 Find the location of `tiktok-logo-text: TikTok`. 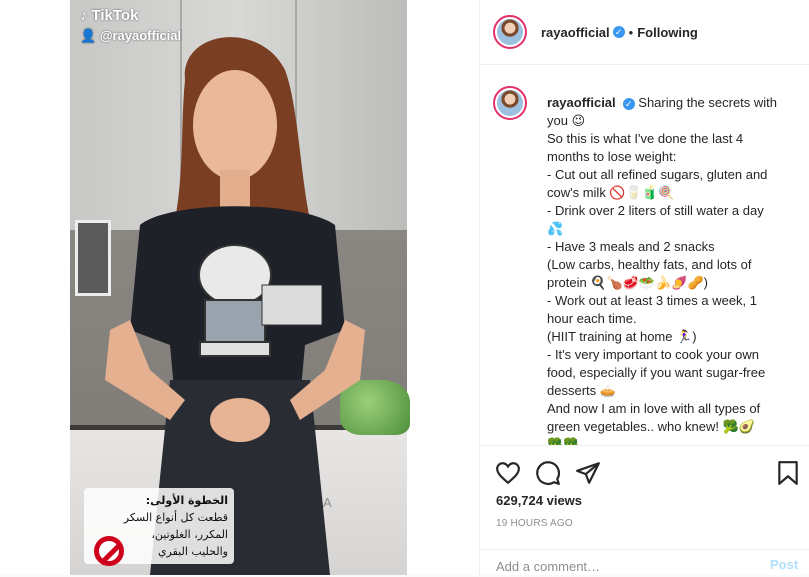

tiktok-logo-text: TikTok is located at coordinates (115, 15).